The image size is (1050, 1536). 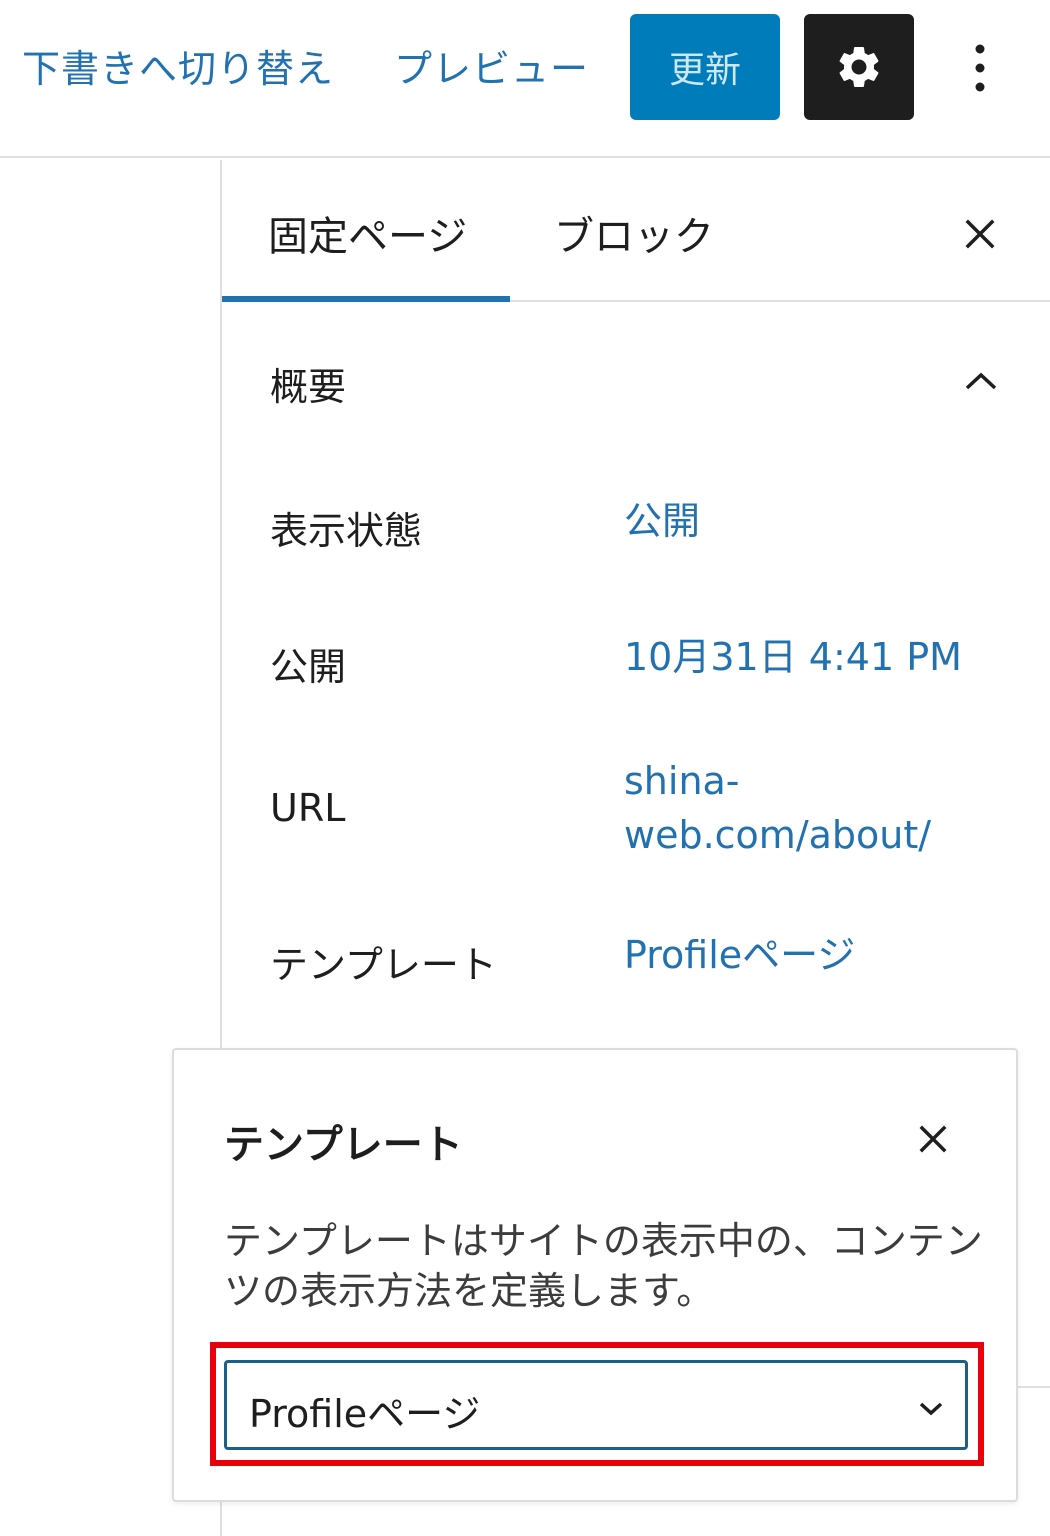 What do you see at coordinates (777, 808) in the screenshot?
I see `url-value: shina- web.com/about/` at bounding box center [777, 808].